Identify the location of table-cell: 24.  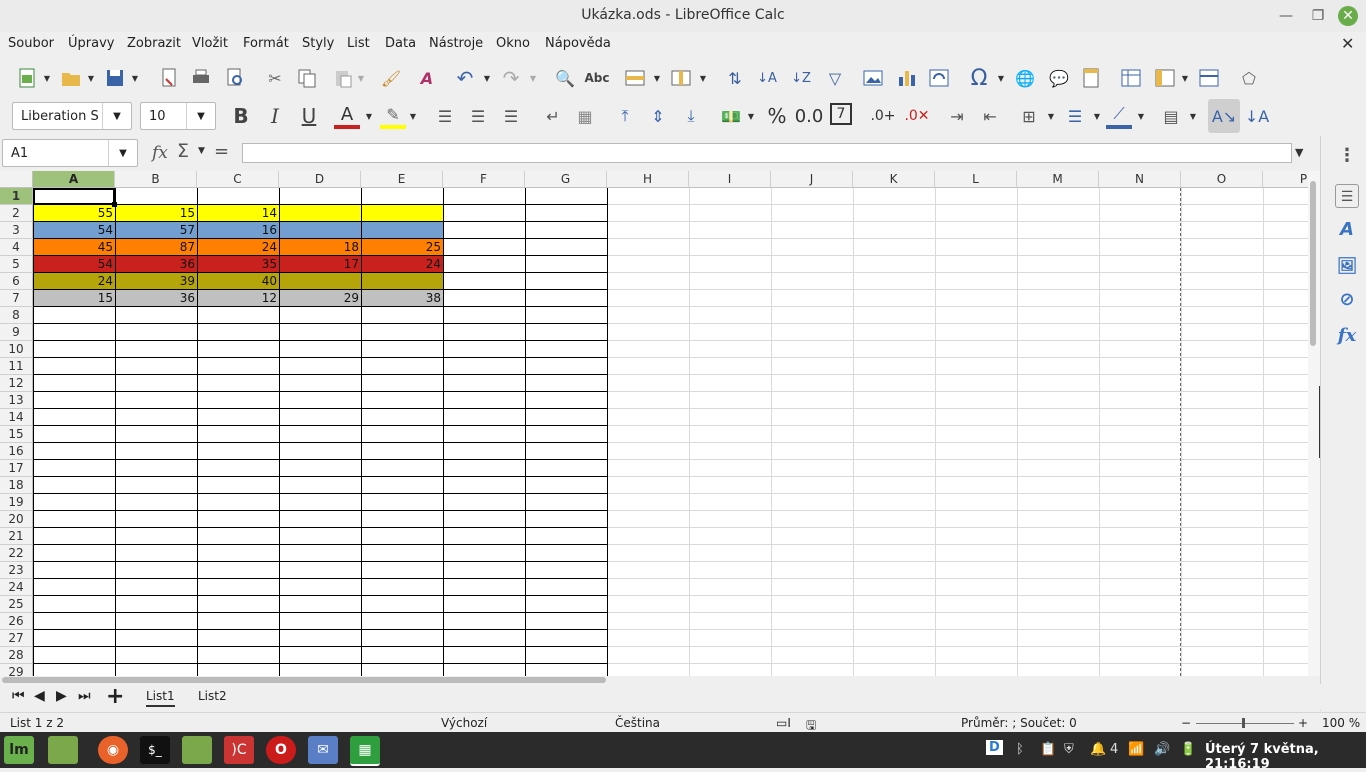
(74, 281).